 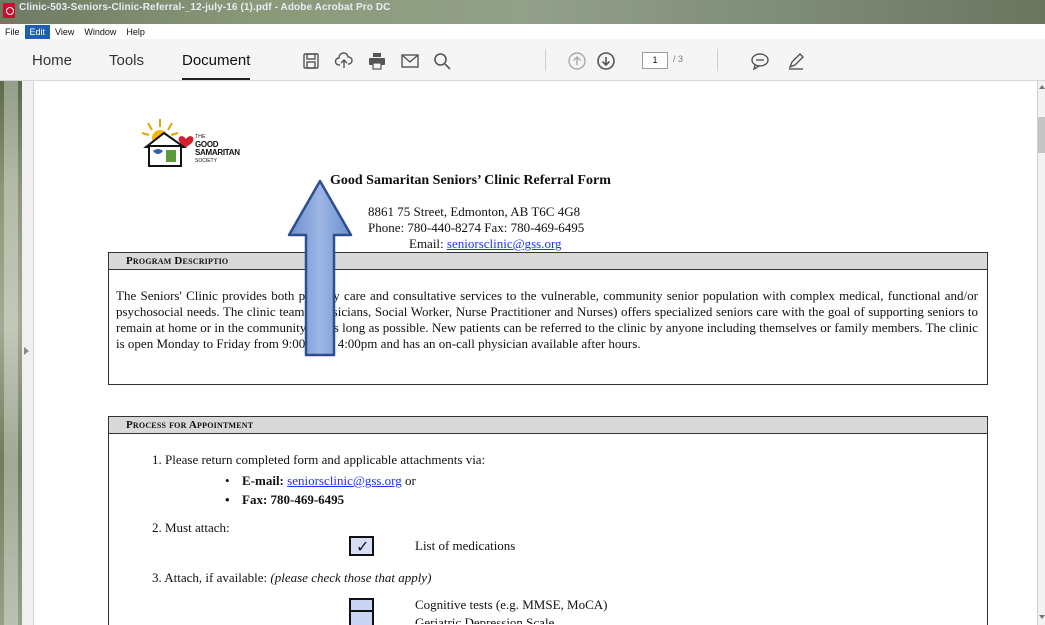 I want to click on clinic-address: 8861 75 Street, Edmonton, AB T6C 4G8, so click(x=474, y=211).